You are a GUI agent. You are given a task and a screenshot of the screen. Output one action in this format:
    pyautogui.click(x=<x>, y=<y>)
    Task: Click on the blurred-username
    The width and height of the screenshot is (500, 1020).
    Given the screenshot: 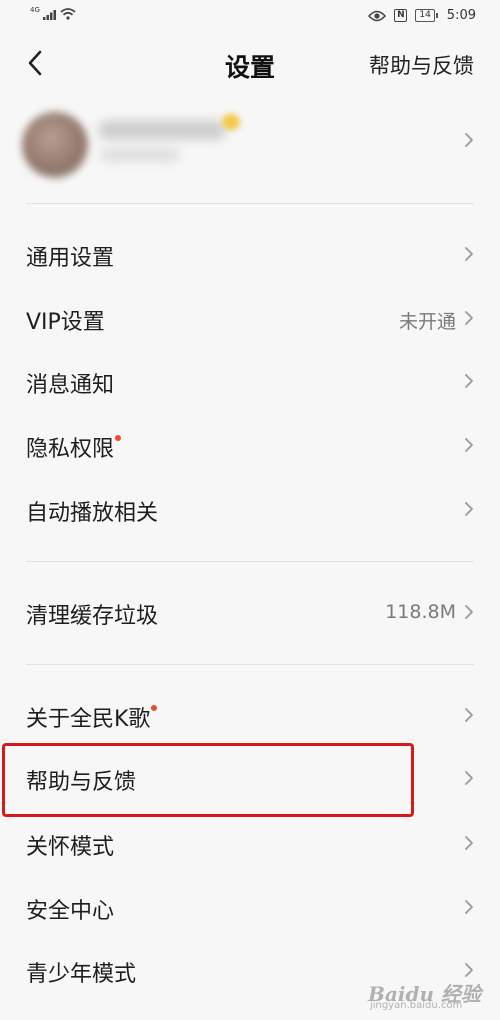 What is the action you would take?
    pyautogui.click(x=162, y=130)
    